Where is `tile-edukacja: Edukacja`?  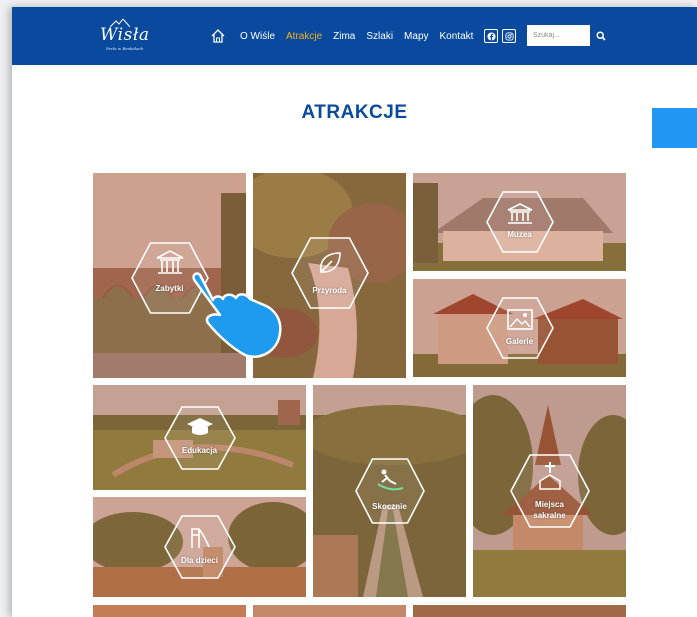
tile-edukacja: Edukacja is located at coordinates (199, 437).